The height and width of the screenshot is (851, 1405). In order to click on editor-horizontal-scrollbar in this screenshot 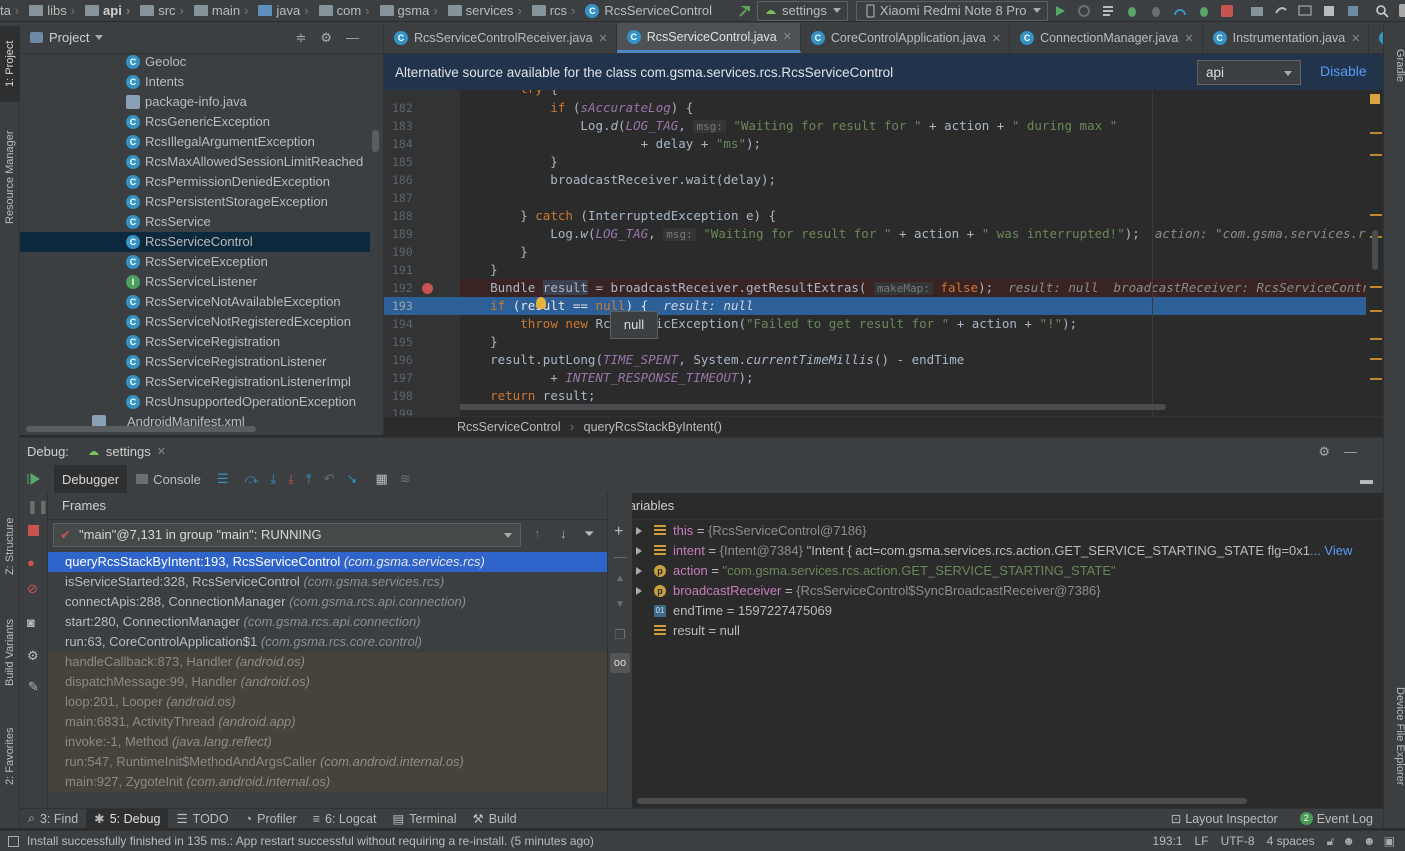, I will do `click(813, 407)`.